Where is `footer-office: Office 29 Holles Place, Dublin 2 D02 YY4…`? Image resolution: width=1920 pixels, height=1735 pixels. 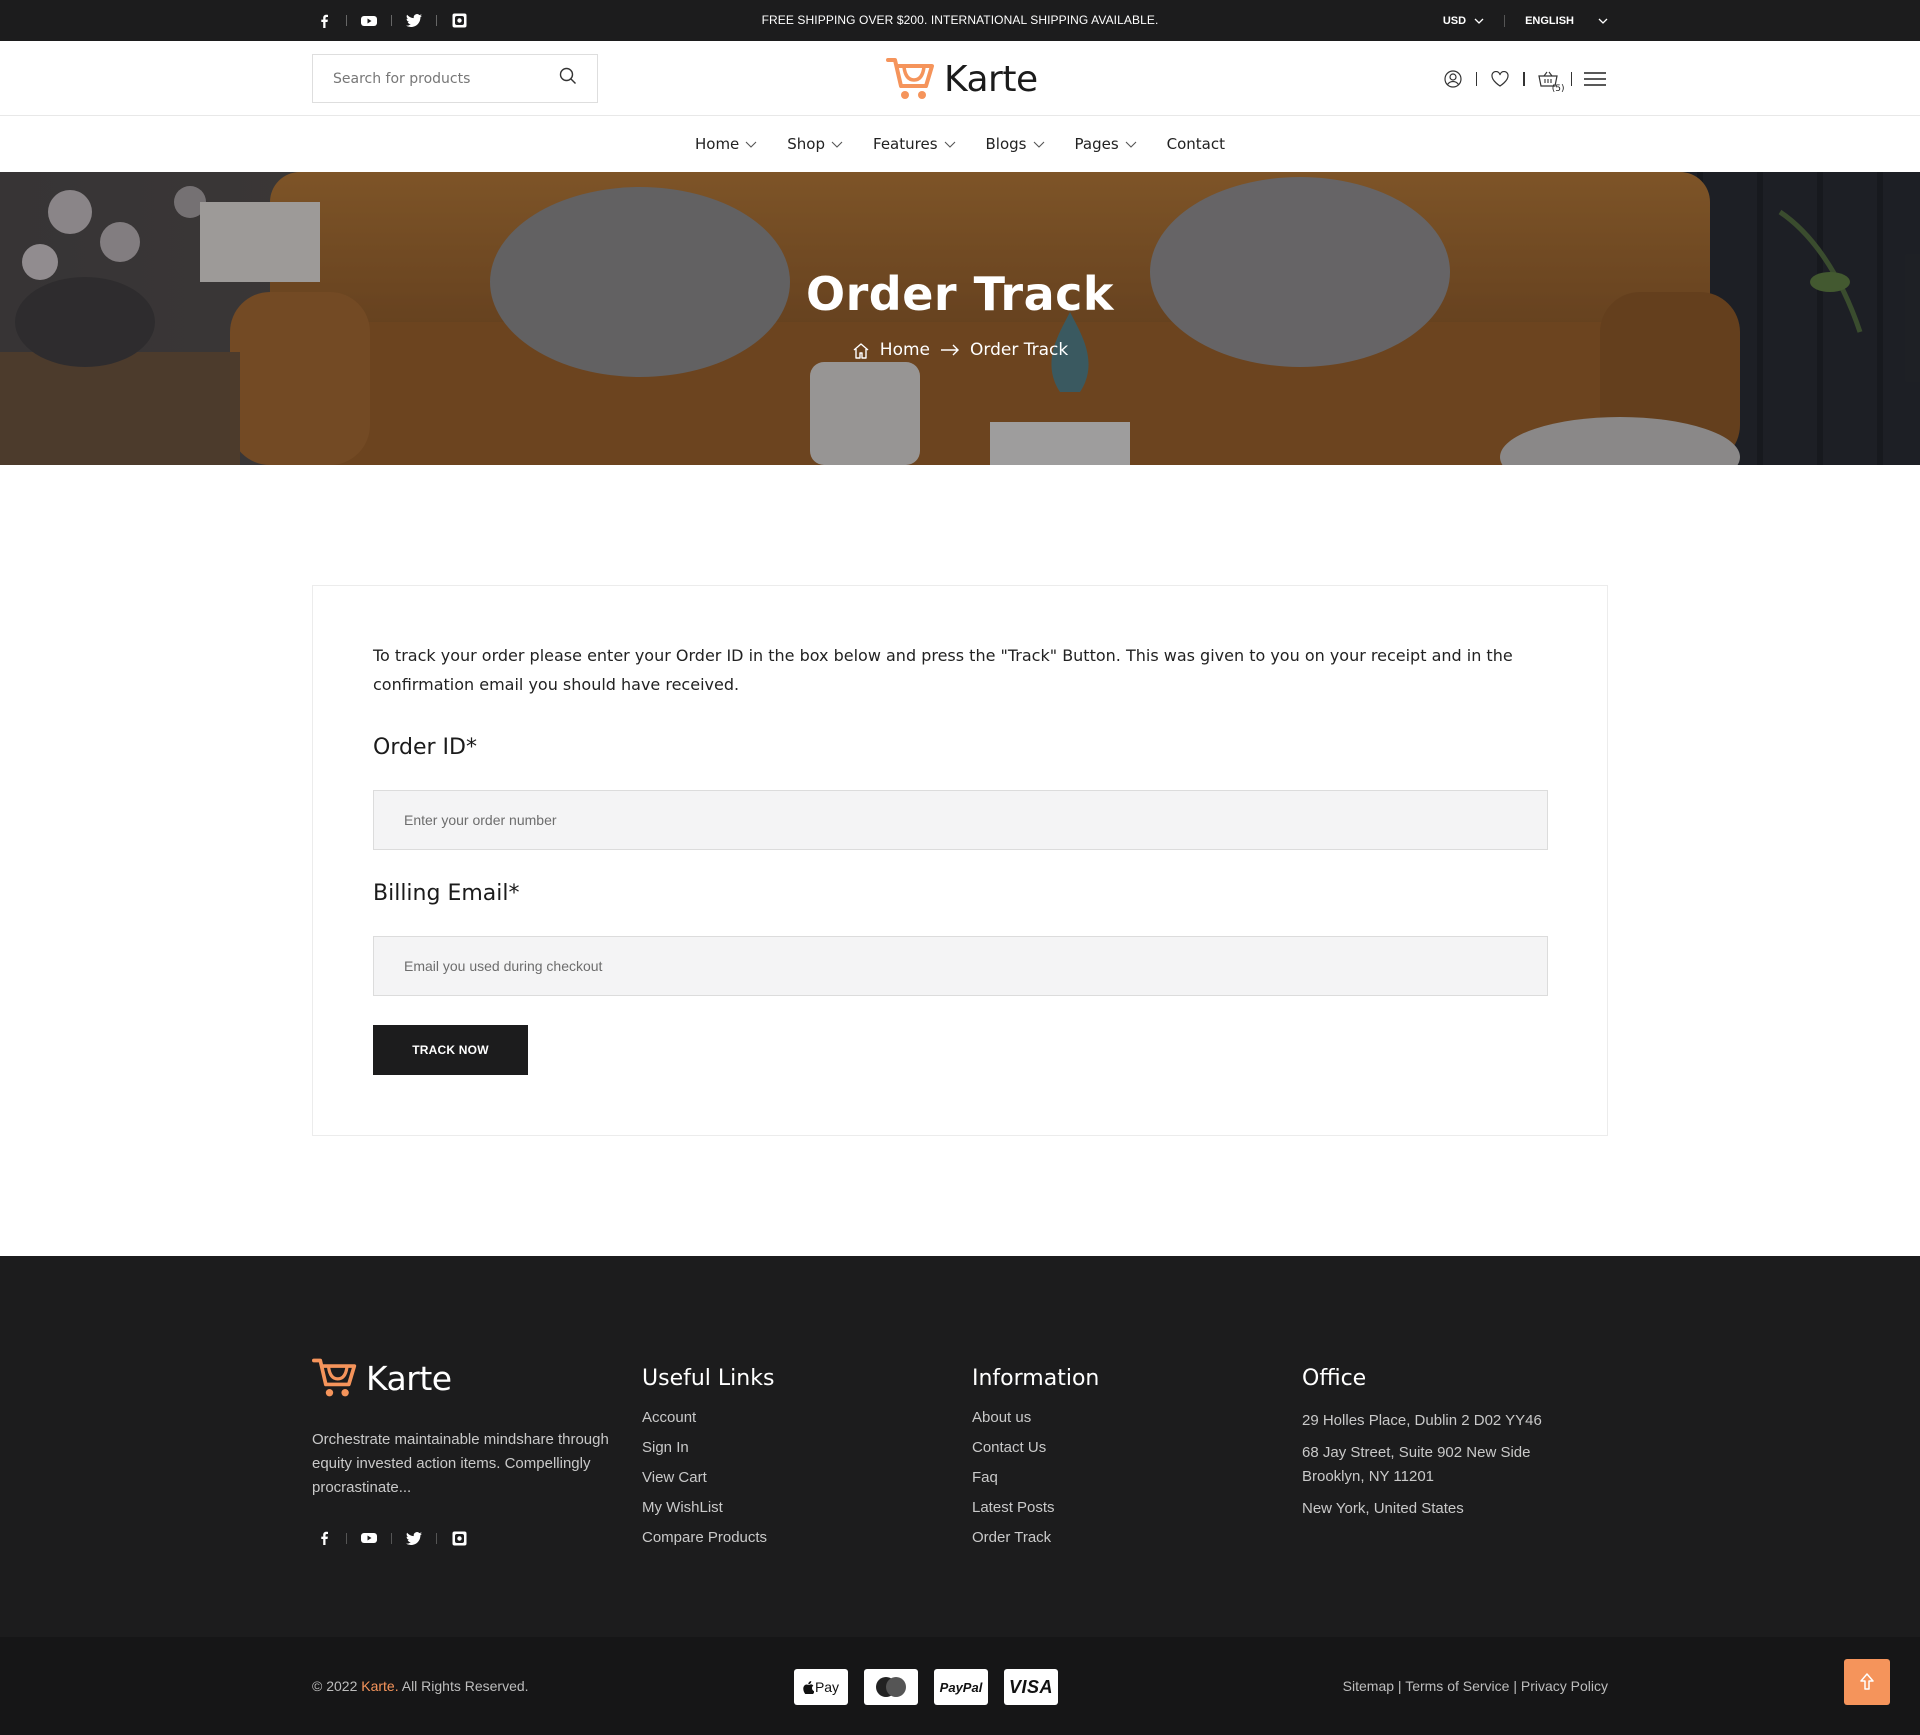
footer-office: Office 29 Holles Place, Dublin 2 D02 YY4… is located at coordinates (1432, 1440).